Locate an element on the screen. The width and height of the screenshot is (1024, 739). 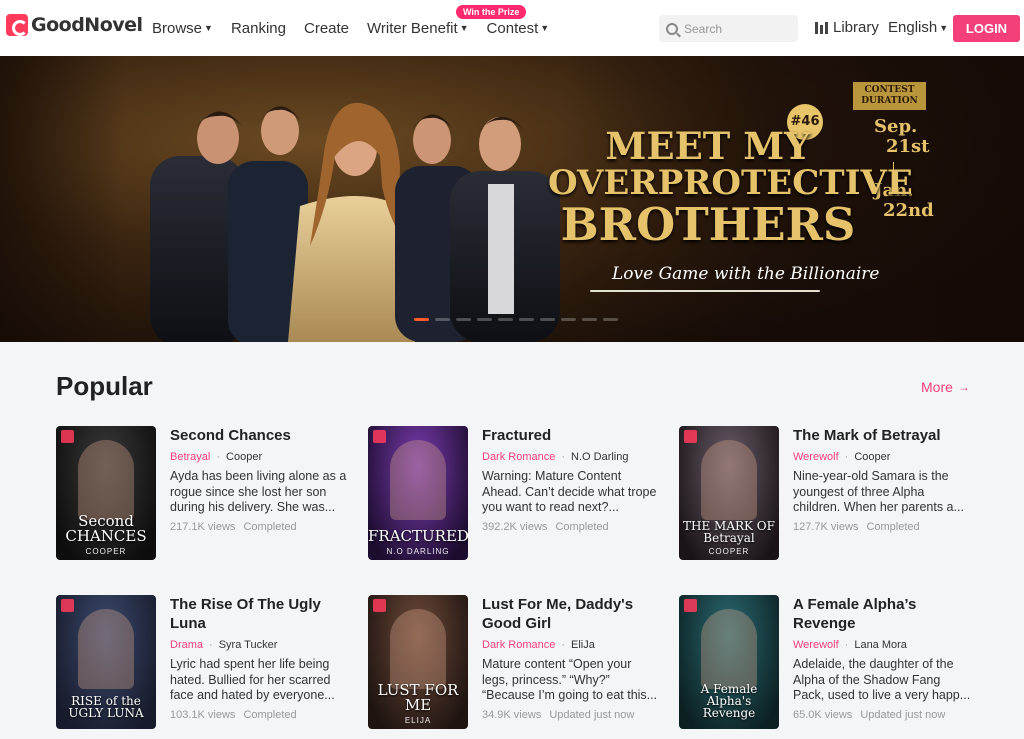
nav-ranking-label: Ranking is located at coordinates (258, 28).